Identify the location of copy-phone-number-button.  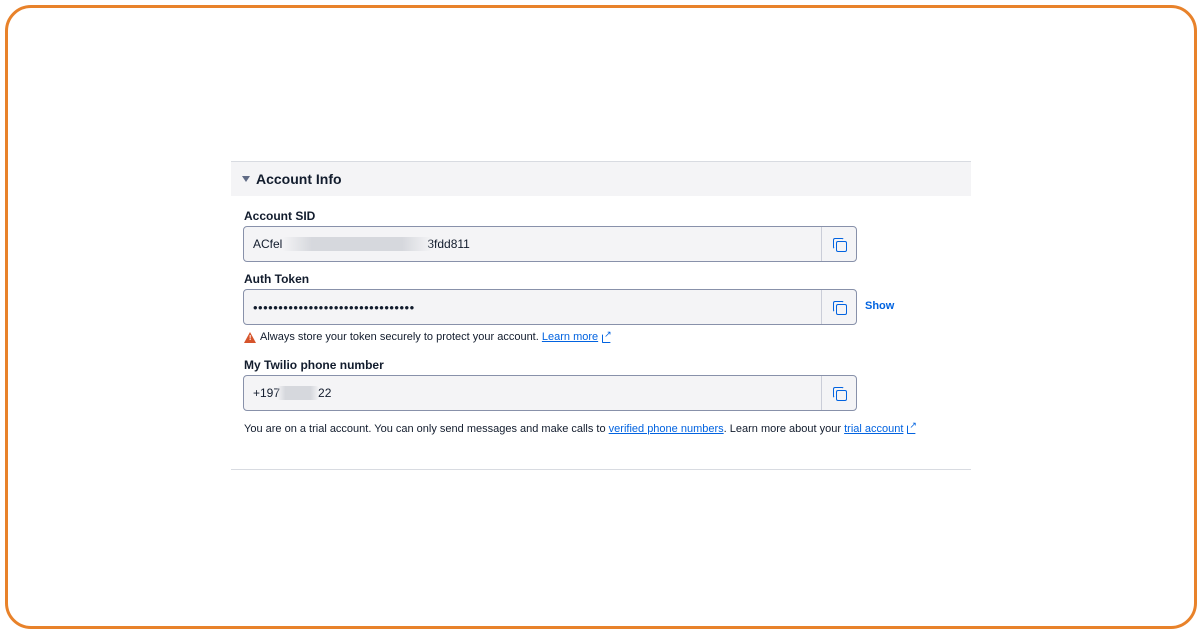
(838, 393).